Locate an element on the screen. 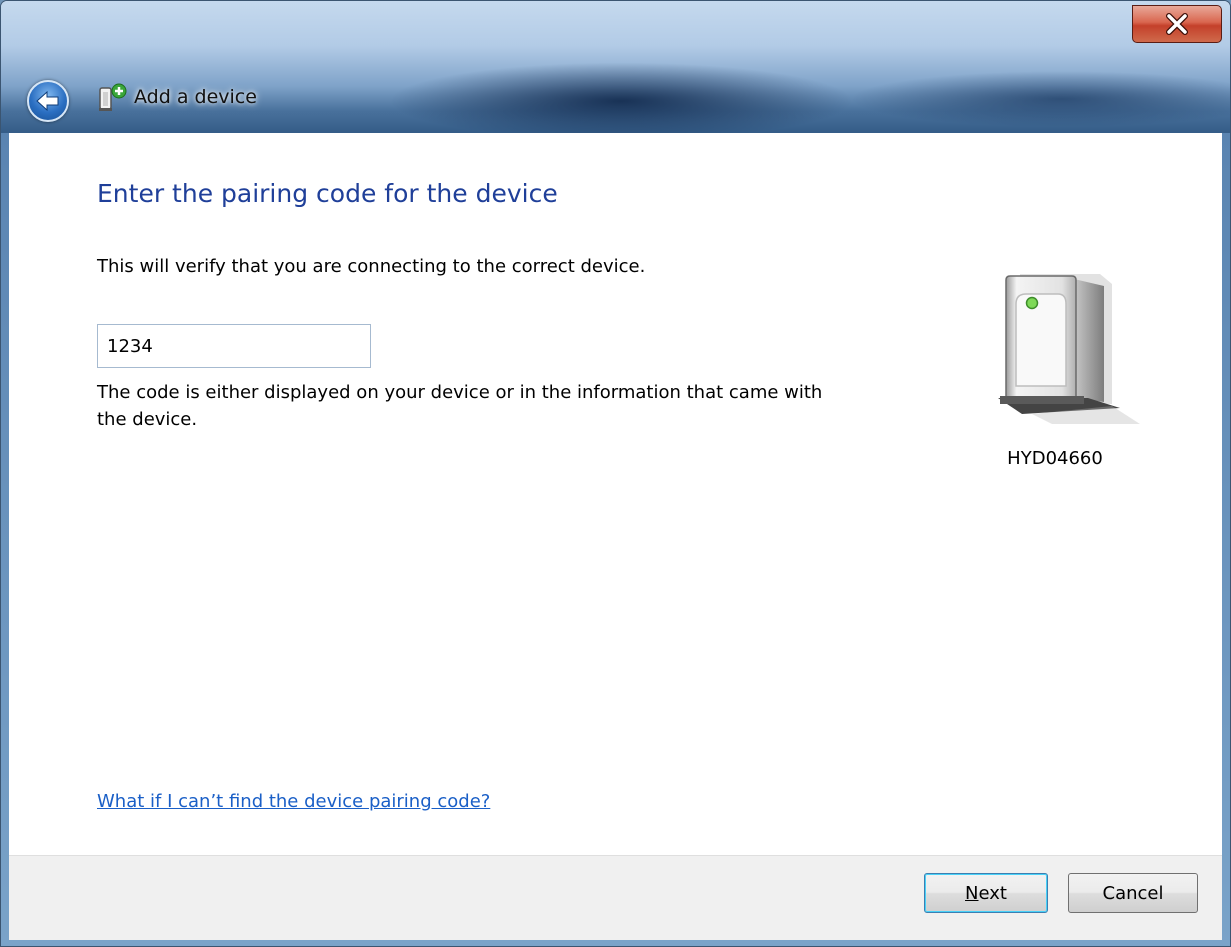  add-device-icon is located at coordinates (113, 97).